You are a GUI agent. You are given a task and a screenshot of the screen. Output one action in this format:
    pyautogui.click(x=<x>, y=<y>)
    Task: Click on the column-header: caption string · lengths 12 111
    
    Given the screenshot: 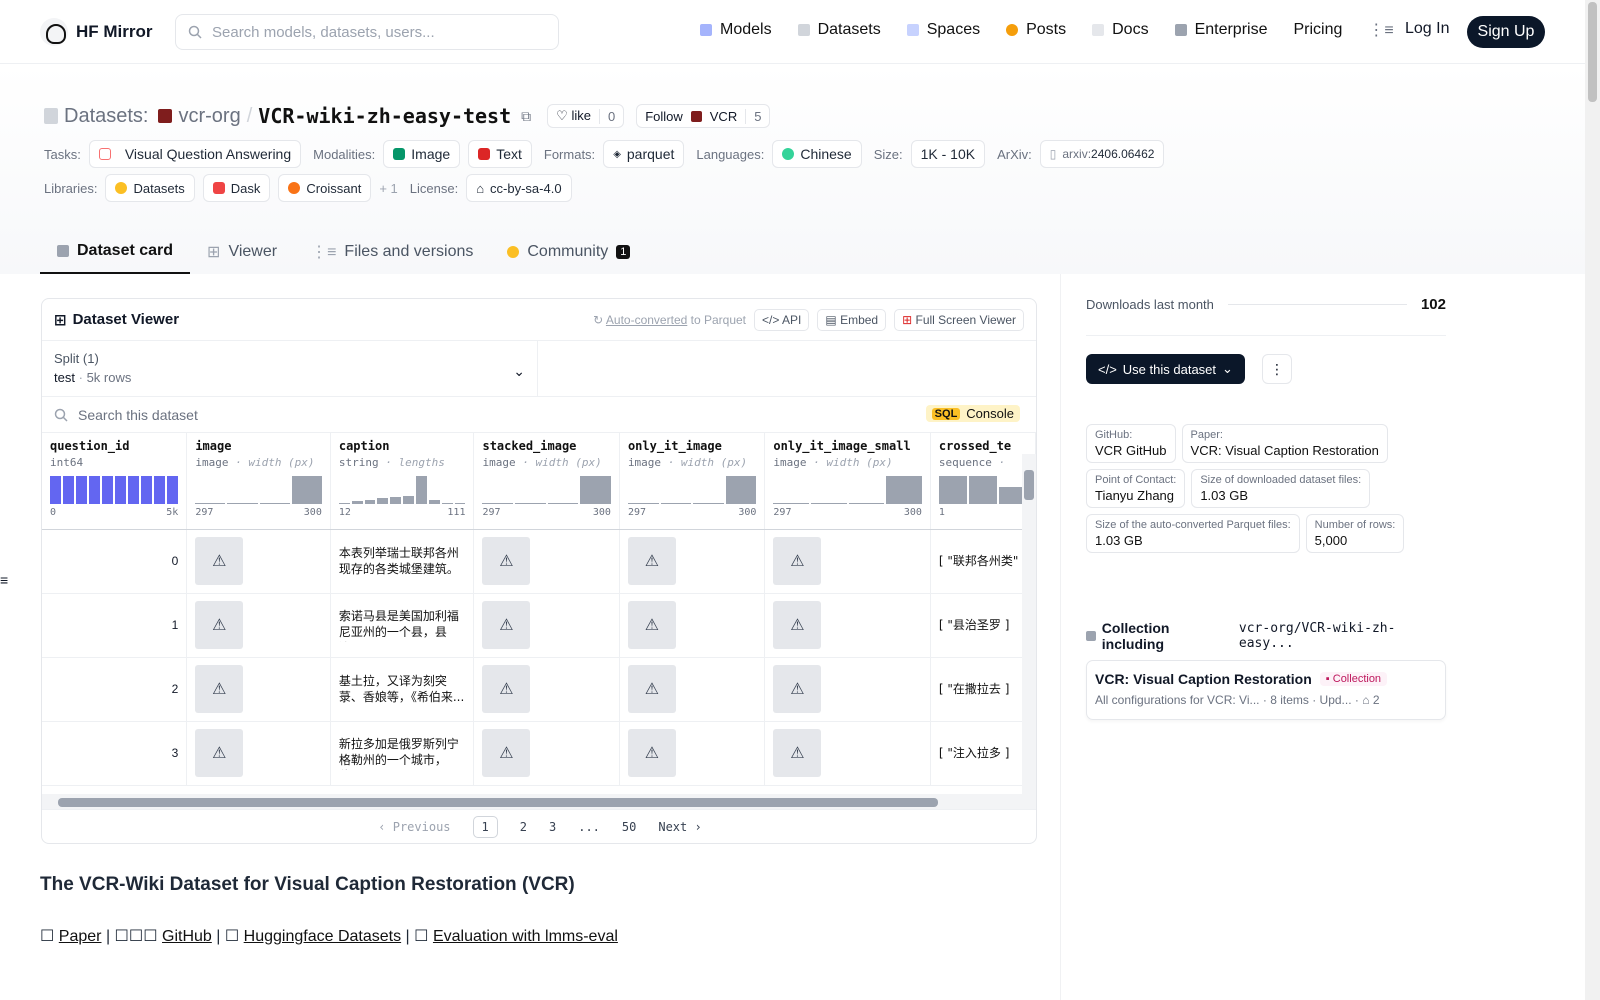 What is the action you would take?
    pyautogui.click(x=402, y=481)
    